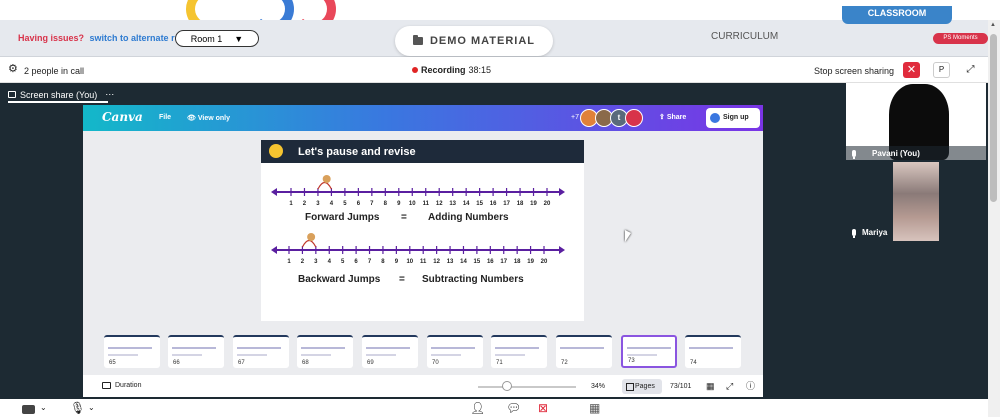  I want to click on page-thumbnail: 65, so click(132, 351).